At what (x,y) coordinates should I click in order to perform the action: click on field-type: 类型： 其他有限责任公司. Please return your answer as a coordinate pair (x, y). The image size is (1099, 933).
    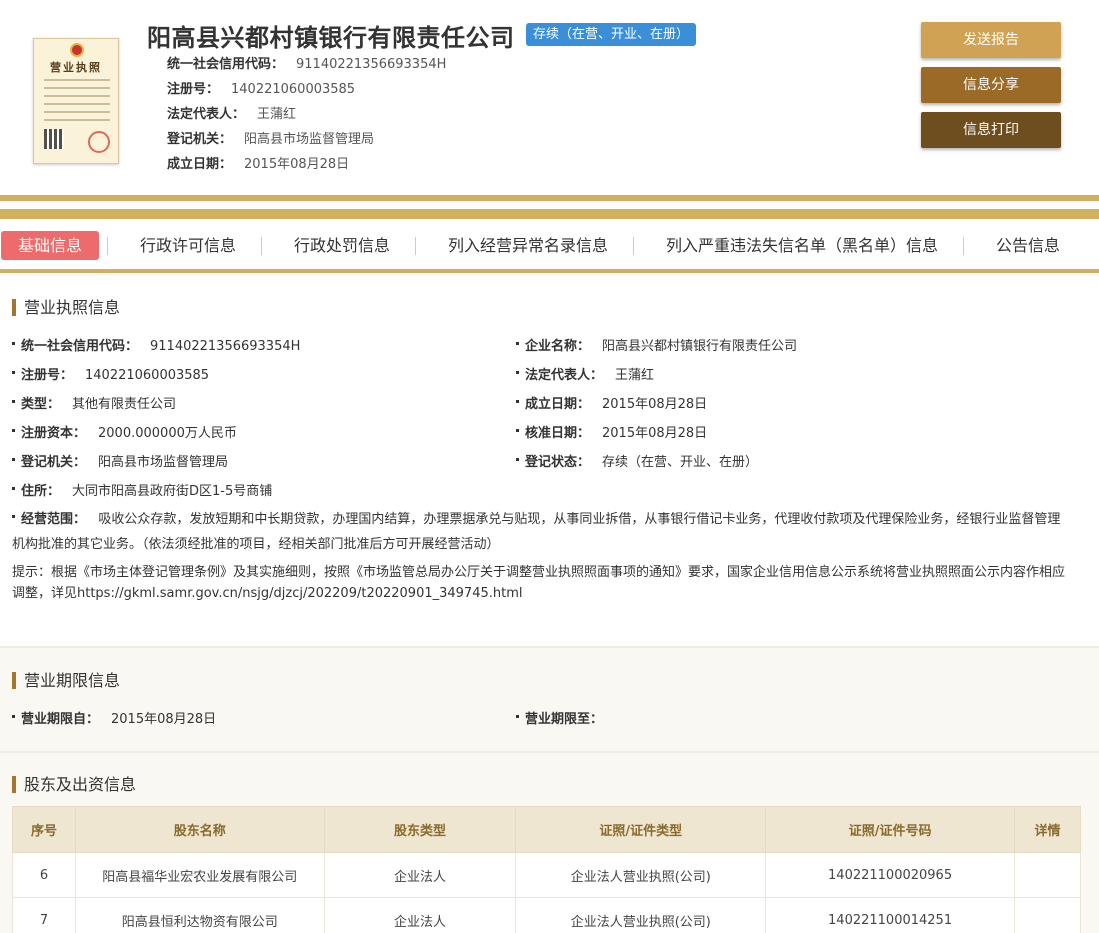
    Looking at the image, I should click on (94, 402).